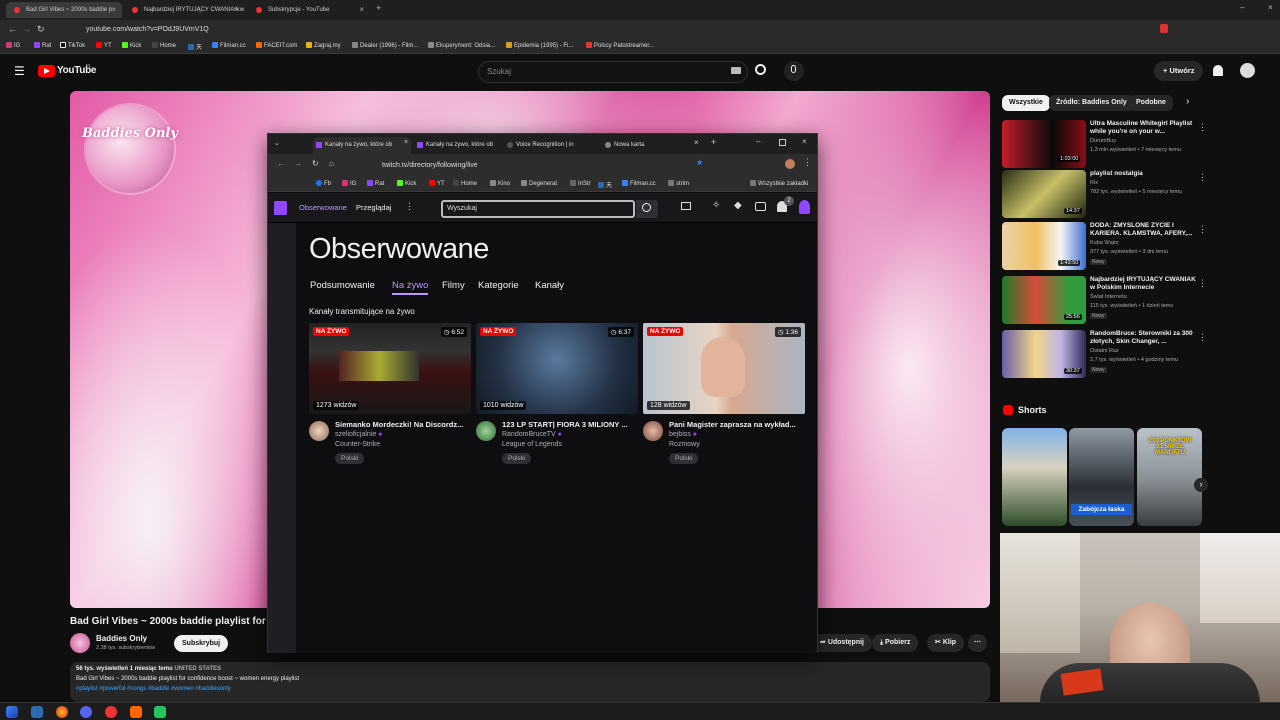  Describe the element at coordinates (557, 368) in the screenshot. I see `stream-thumbnail: NA ŻYWO ◷ 6:37 1010 widzów` at that location.